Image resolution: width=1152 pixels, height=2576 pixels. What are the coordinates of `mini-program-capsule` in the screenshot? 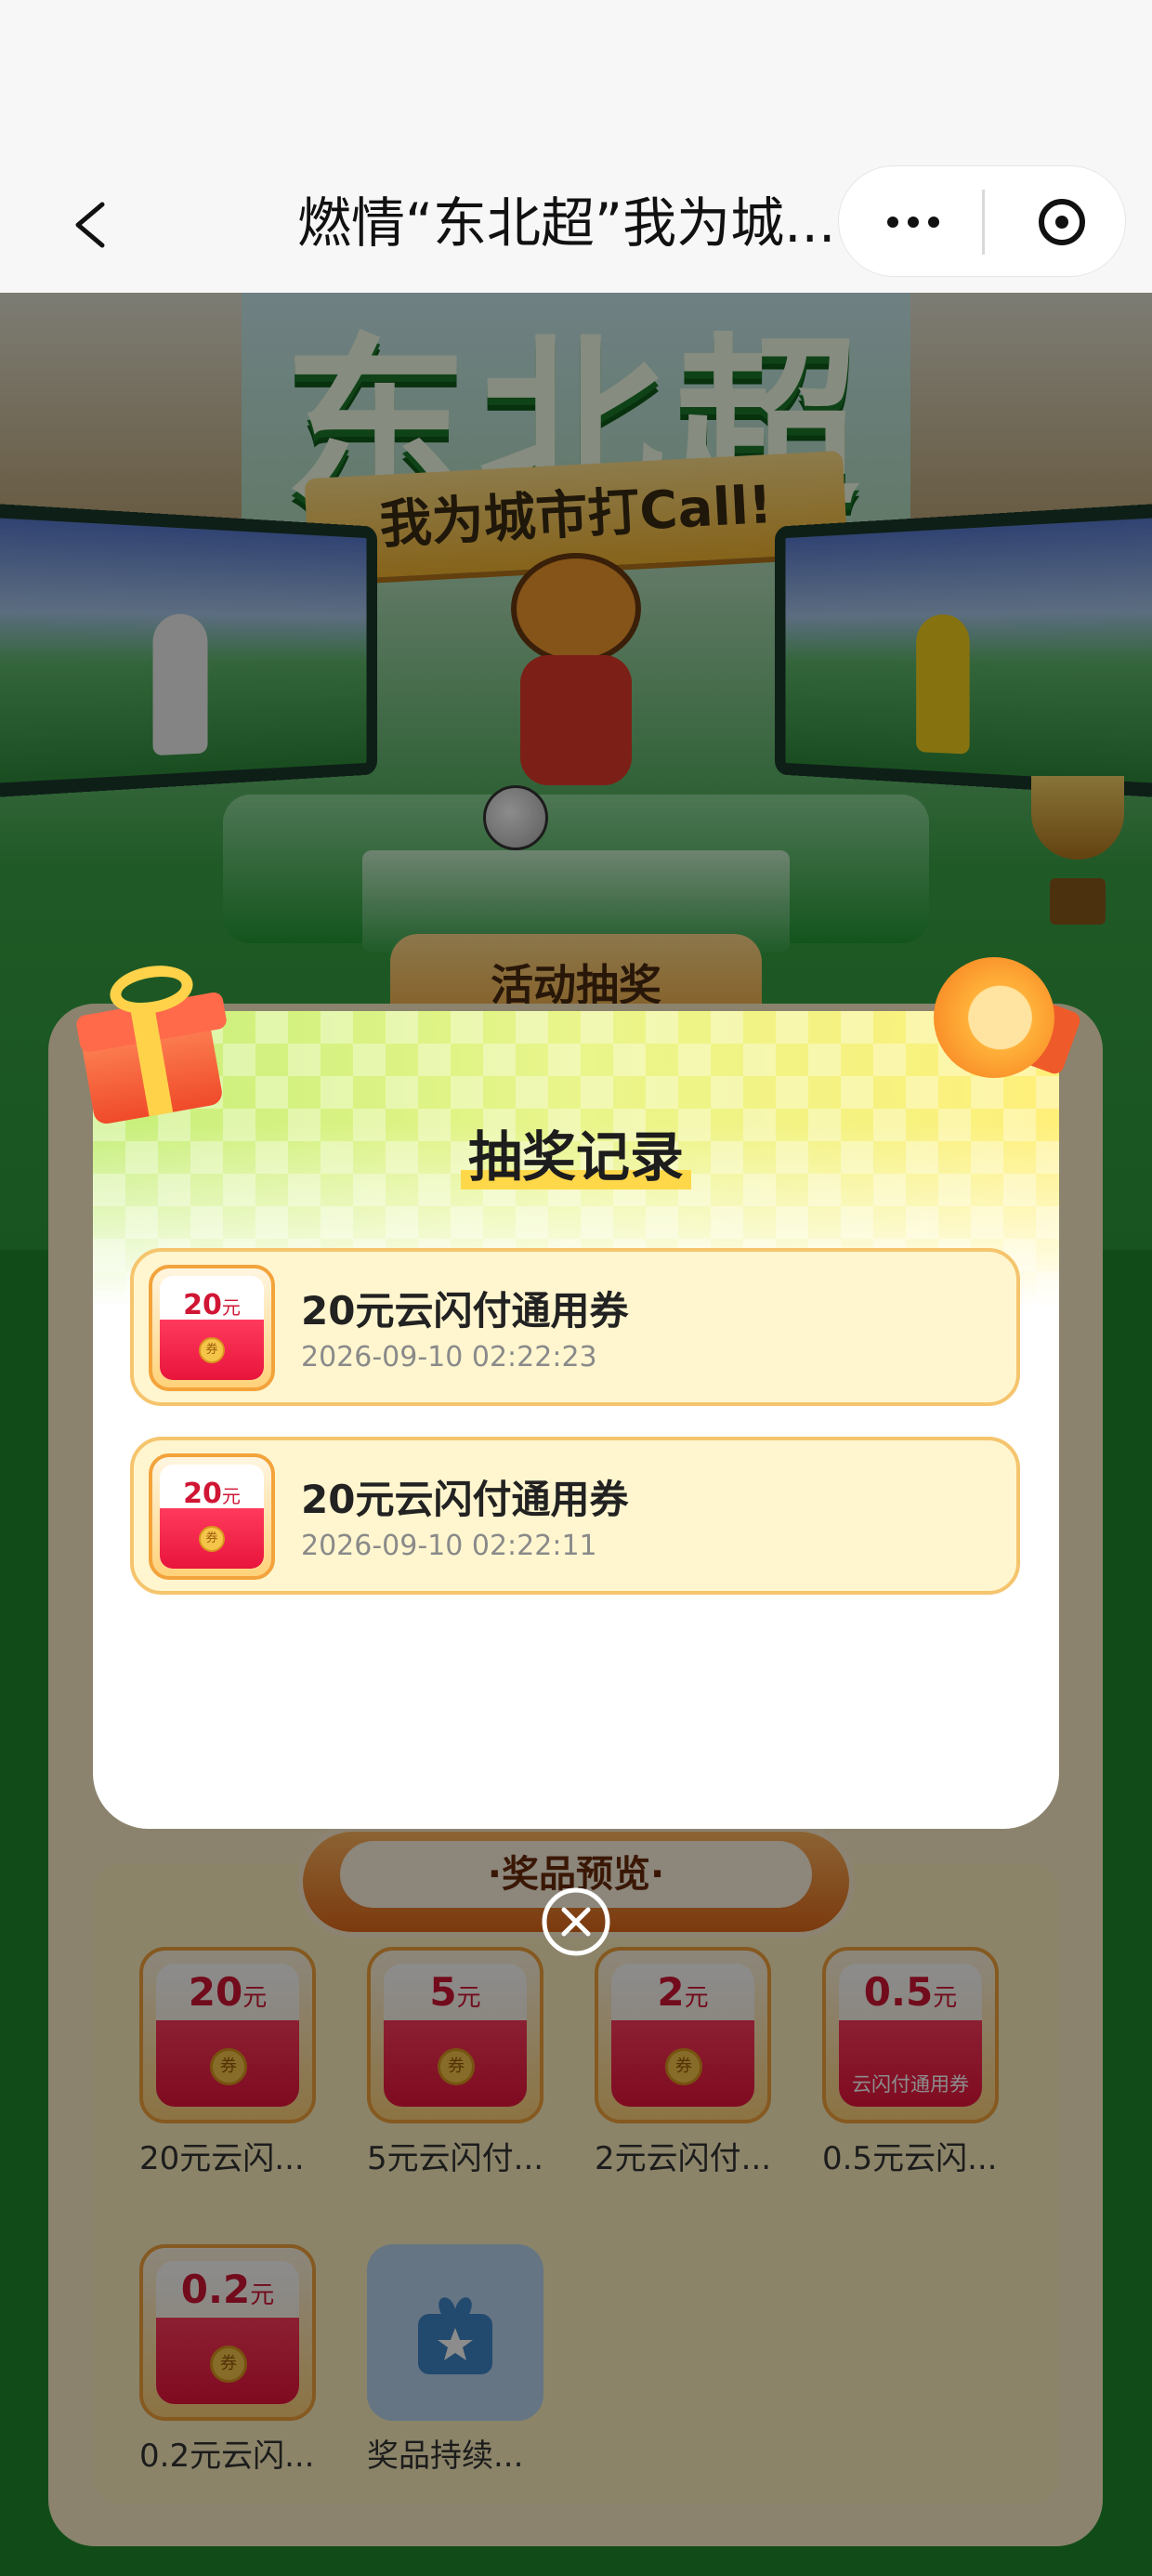 It's located at (982, 221).